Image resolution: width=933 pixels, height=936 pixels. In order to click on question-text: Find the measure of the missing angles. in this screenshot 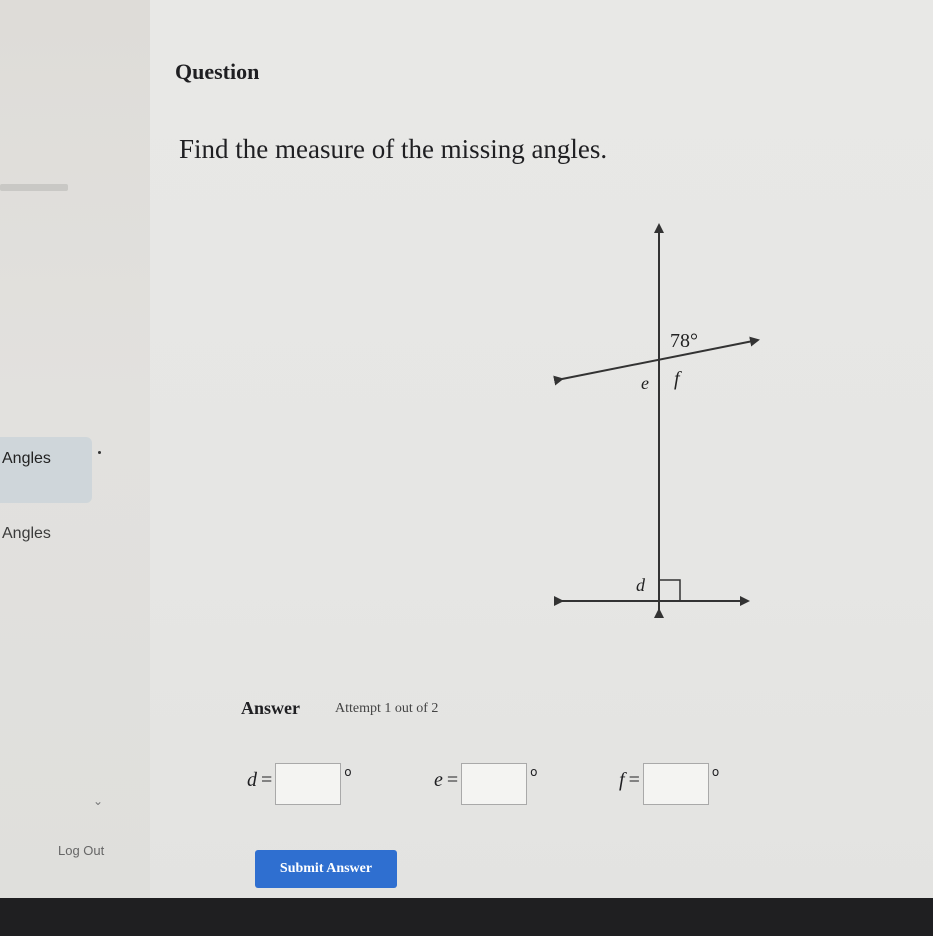, I will do `click(393, 149)`.